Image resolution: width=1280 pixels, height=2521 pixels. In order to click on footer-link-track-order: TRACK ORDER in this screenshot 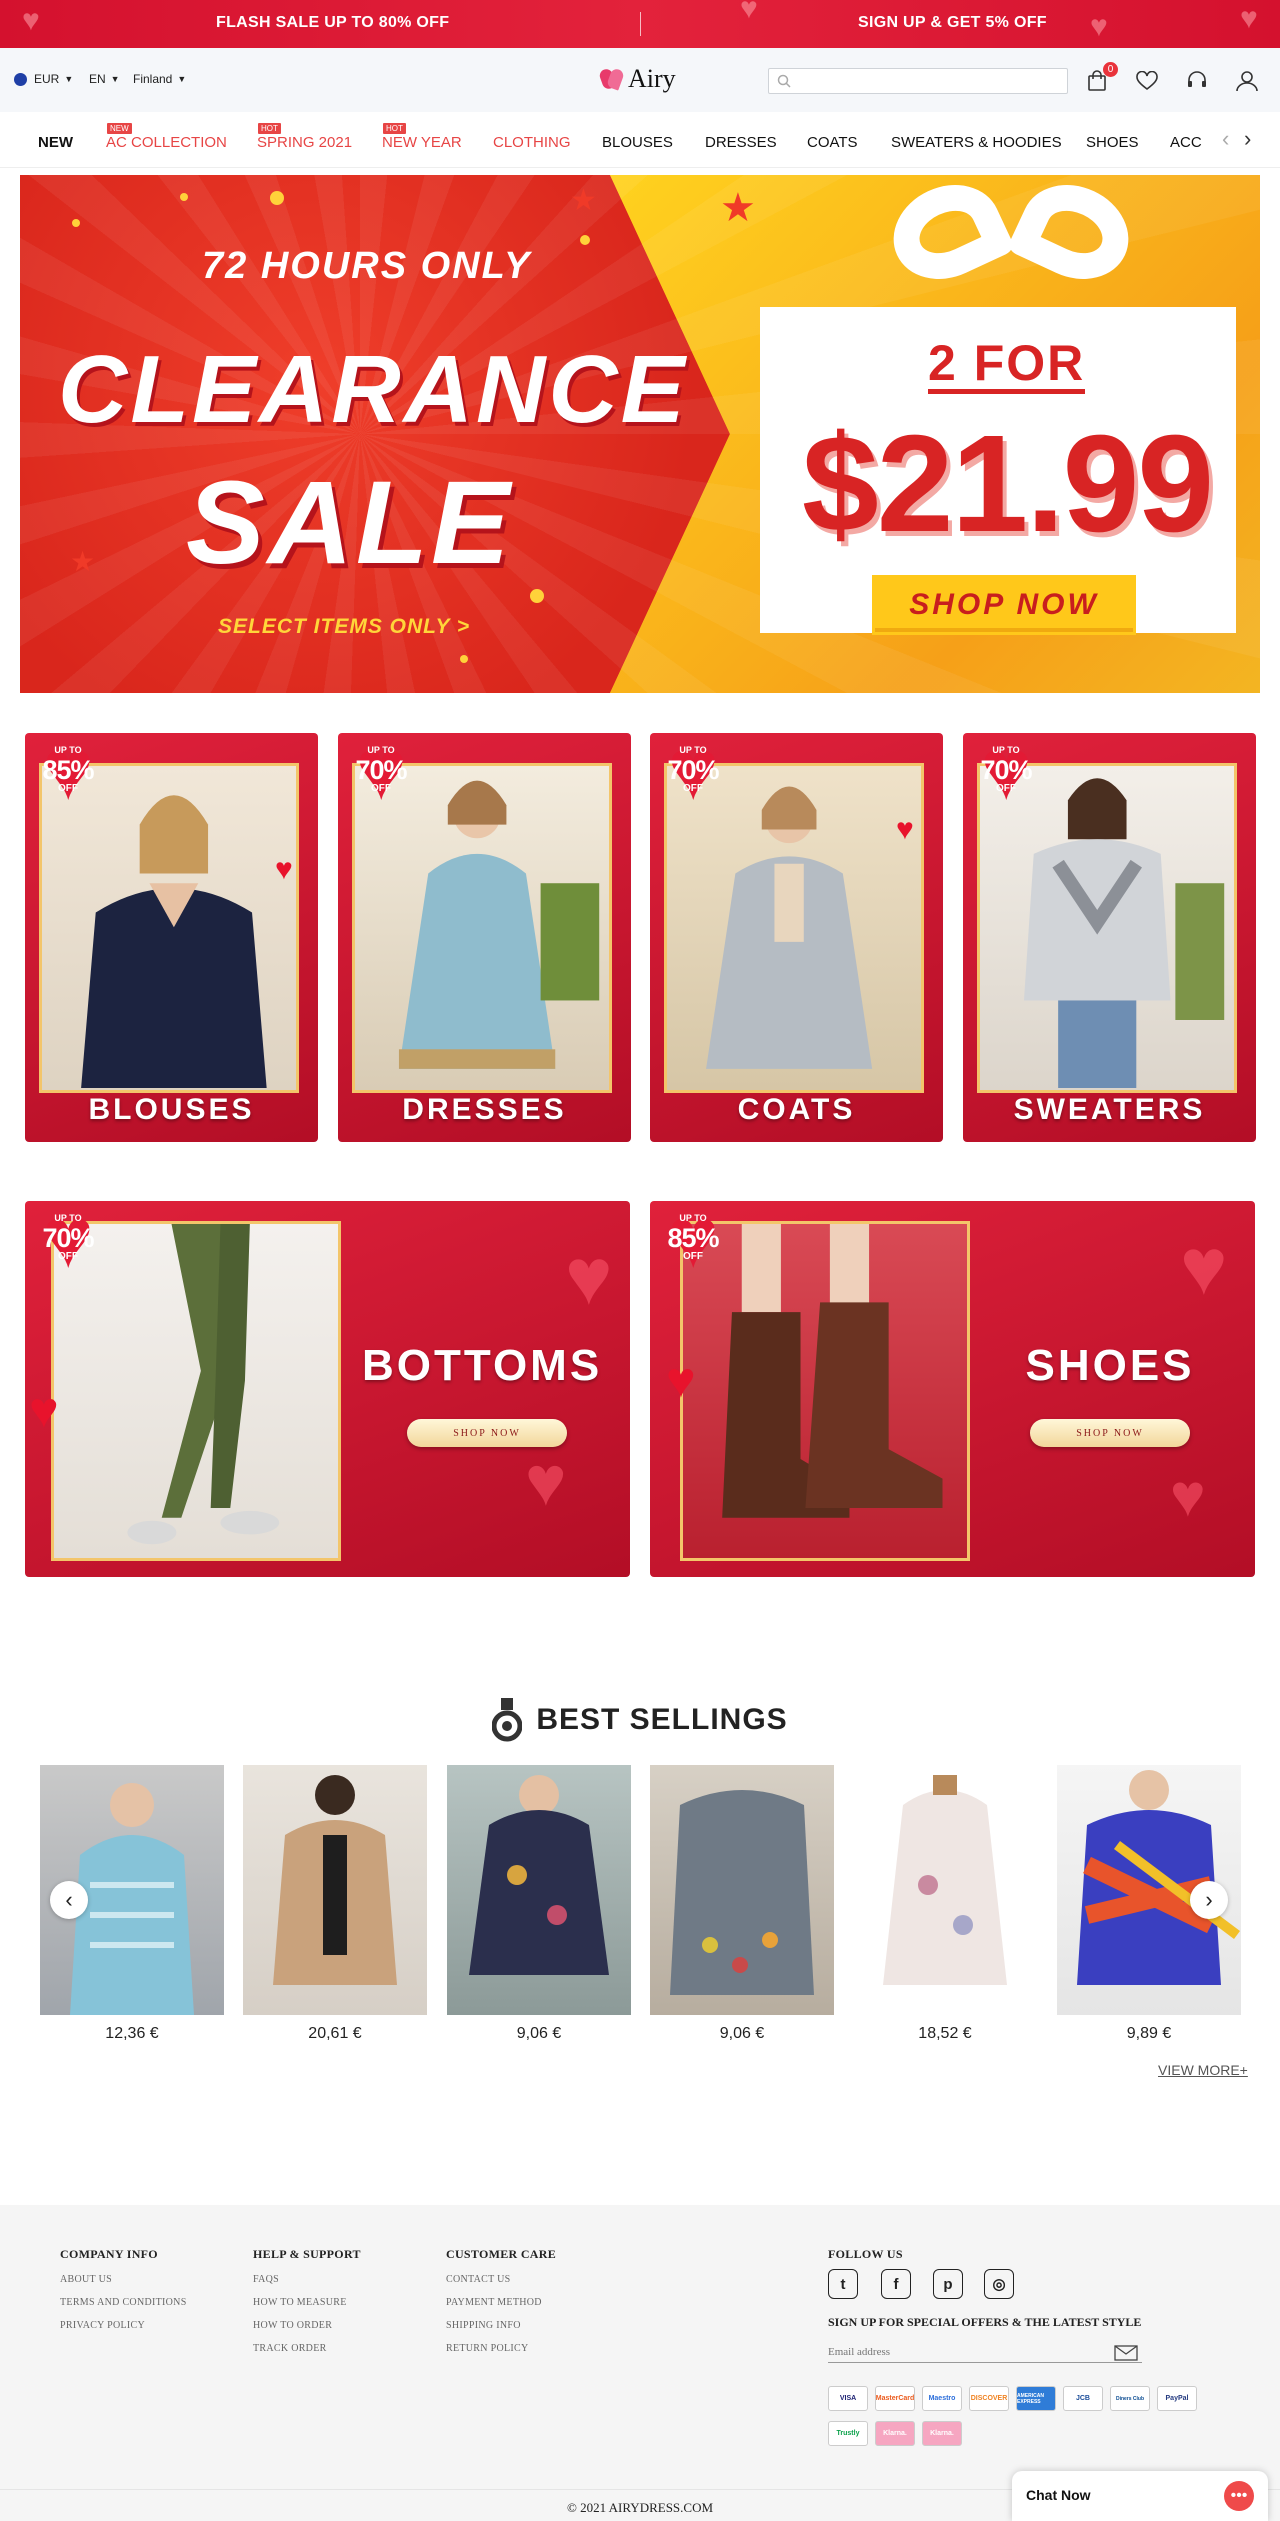, I will do `click(307, 2348)`.